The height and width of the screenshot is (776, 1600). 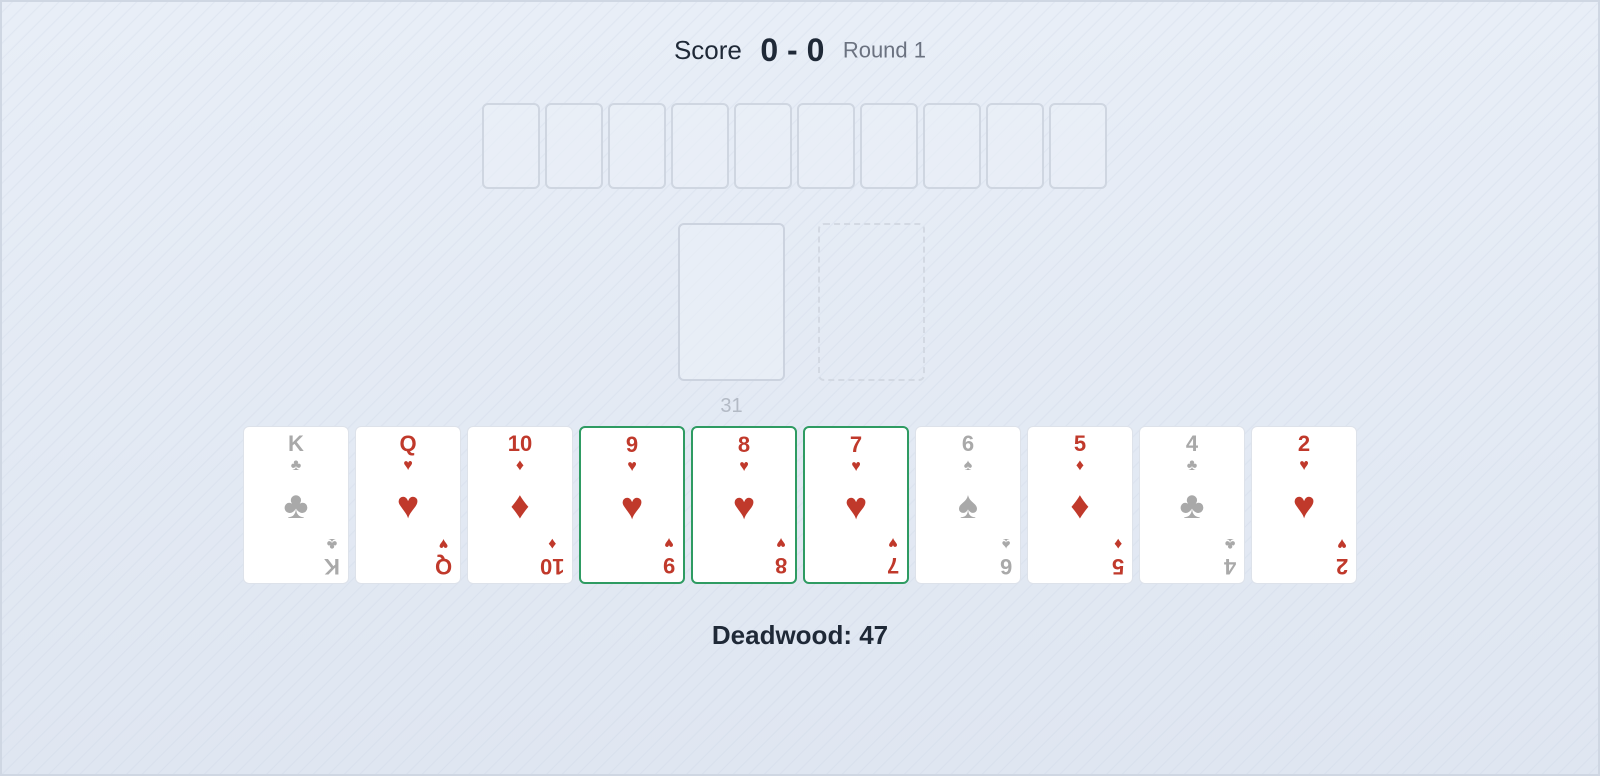 I want to click on card-corner-bottom: K ♣, so click(x=332, y=557).